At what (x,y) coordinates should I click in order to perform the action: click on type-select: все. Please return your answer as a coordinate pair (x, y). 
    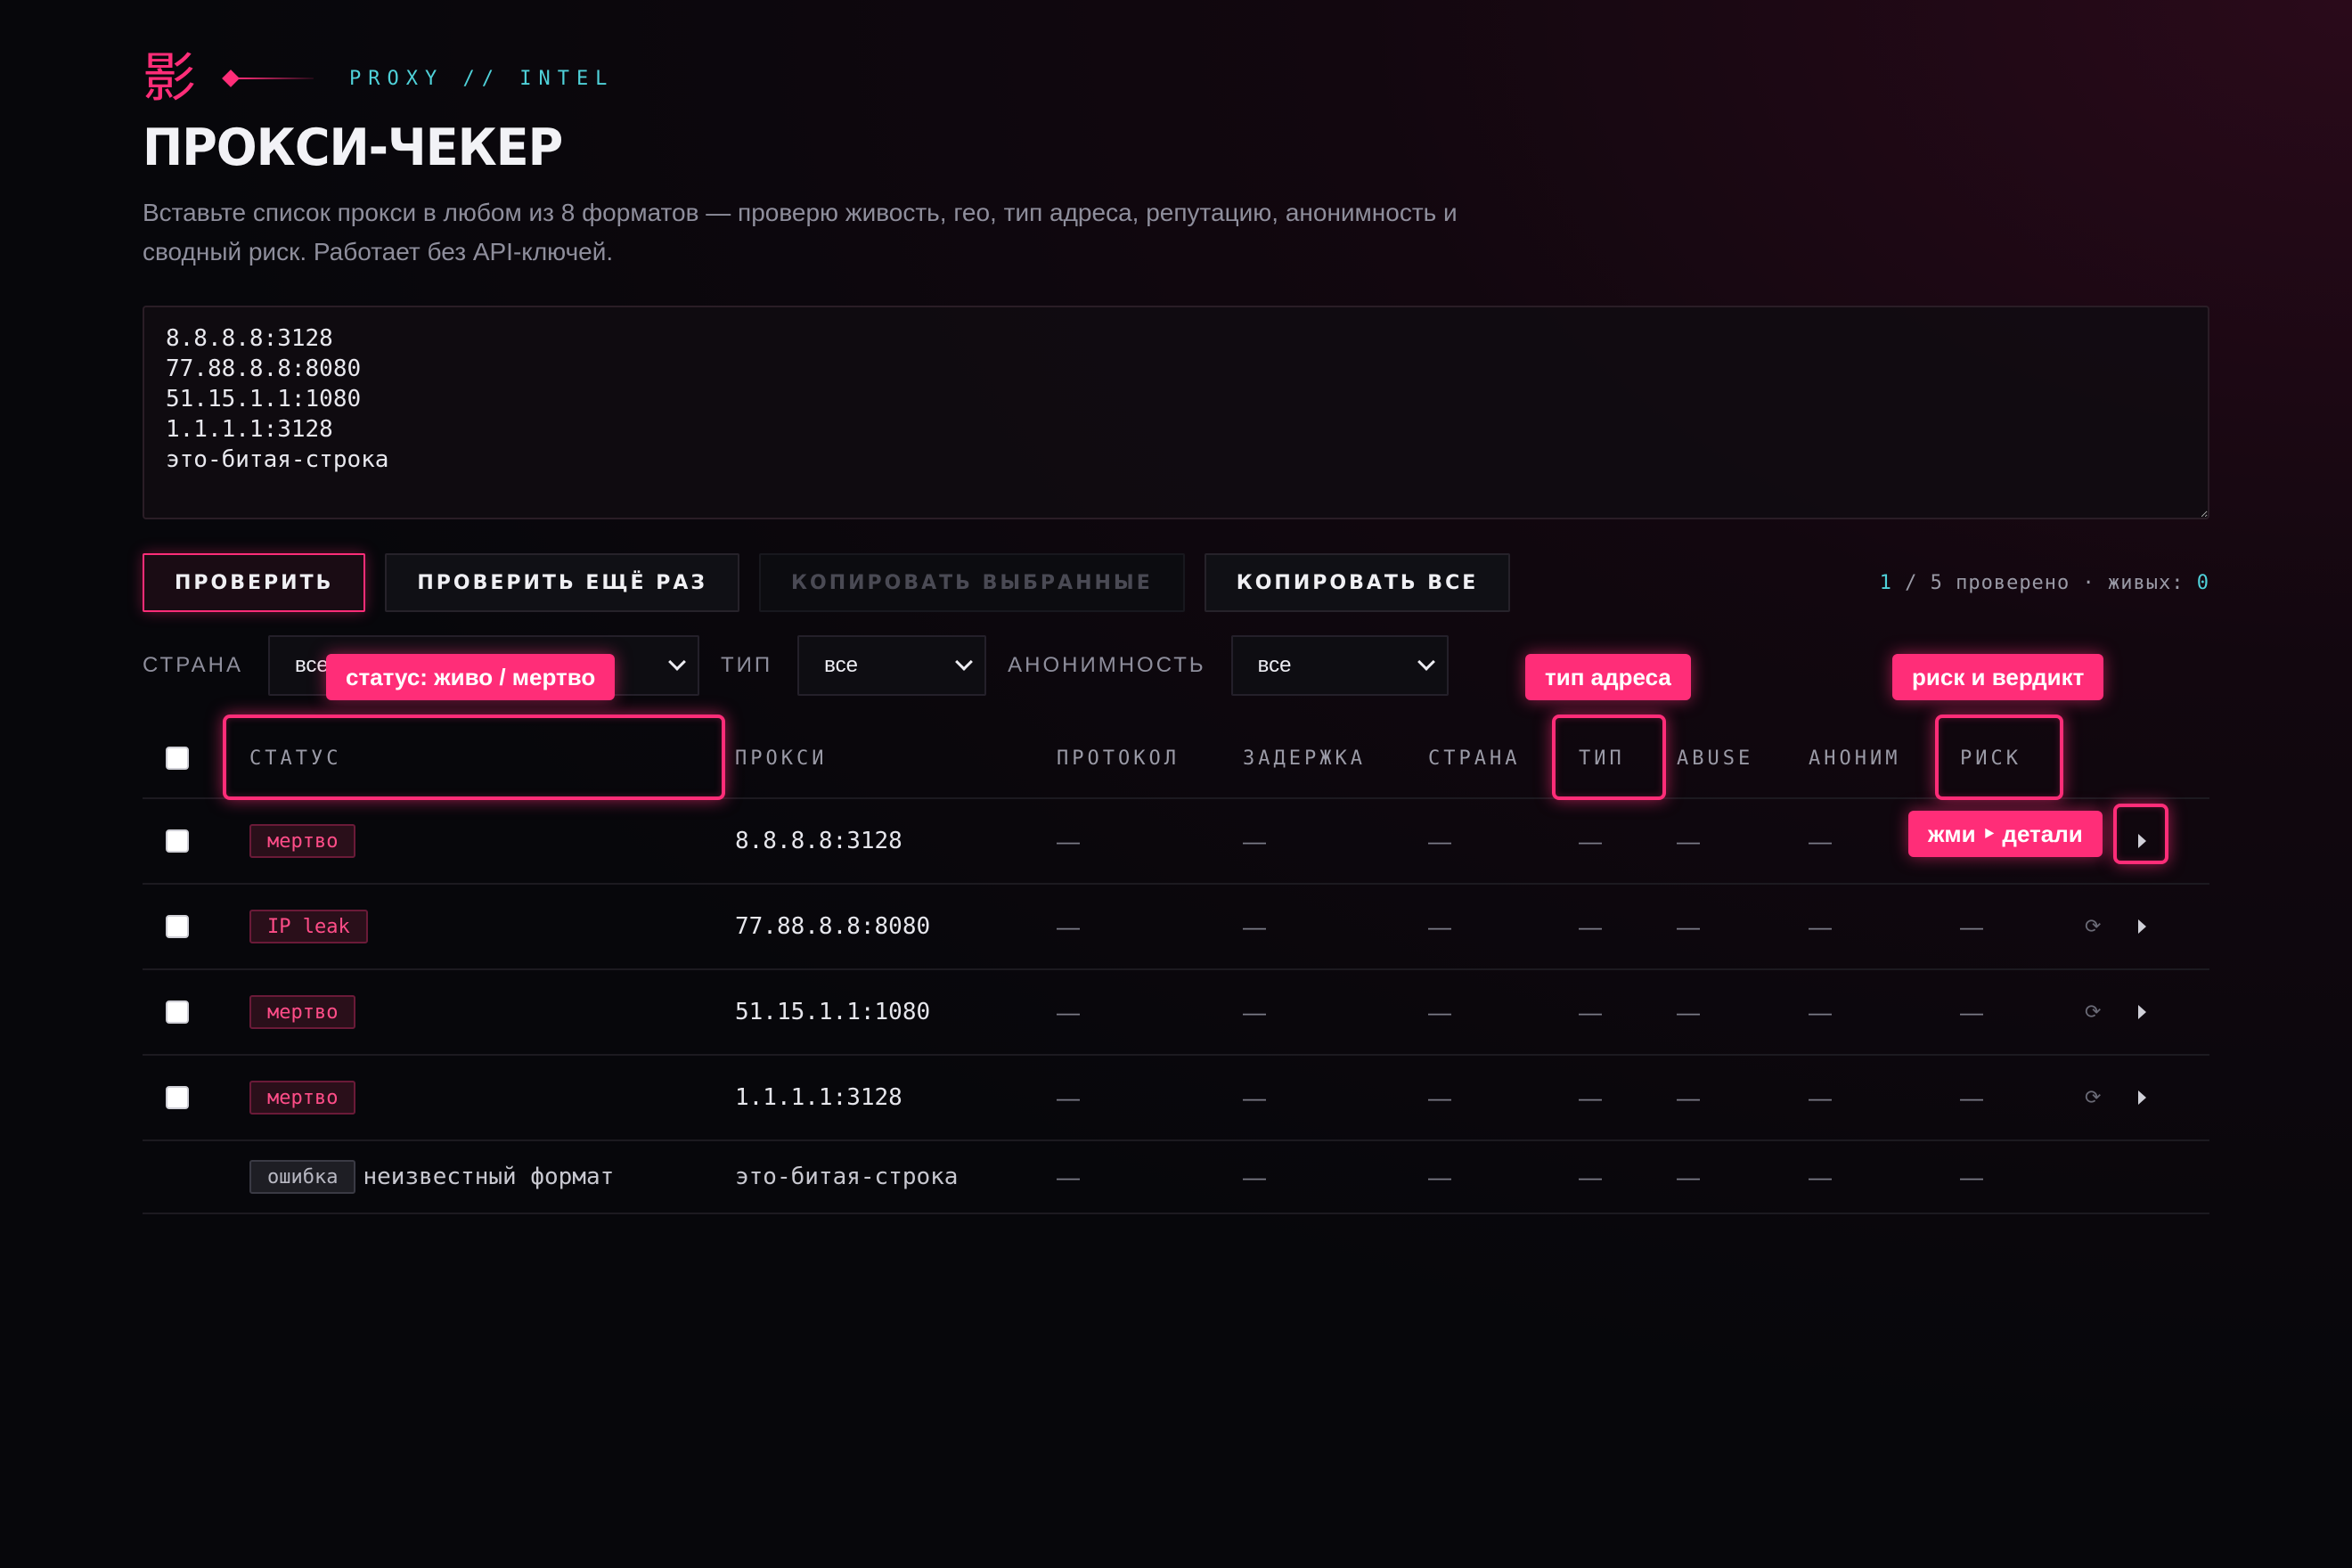
    Looking at the image, I should click on (892, 665).